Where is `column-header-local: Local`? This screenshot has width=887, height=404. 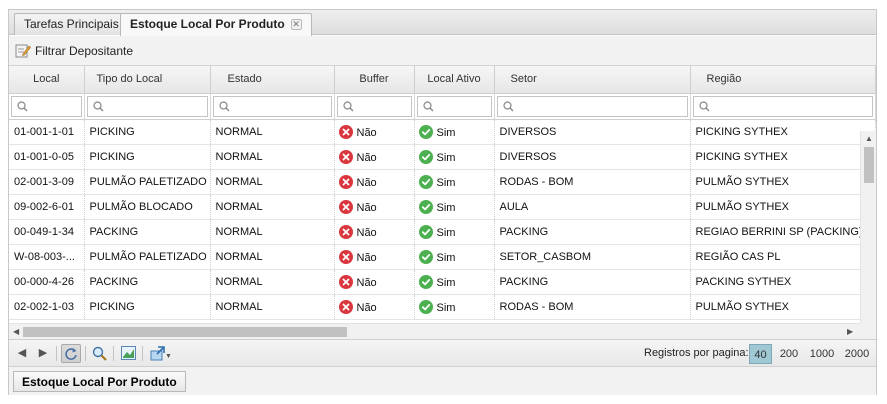 column-header-local: Local is located at coordinates (47, 80).